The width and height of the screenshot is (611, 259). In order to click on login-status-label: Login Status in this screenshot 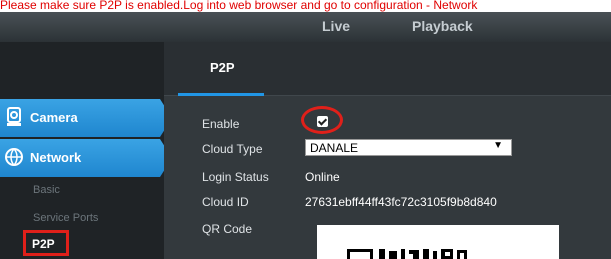, I will do `click(235, 177)`.